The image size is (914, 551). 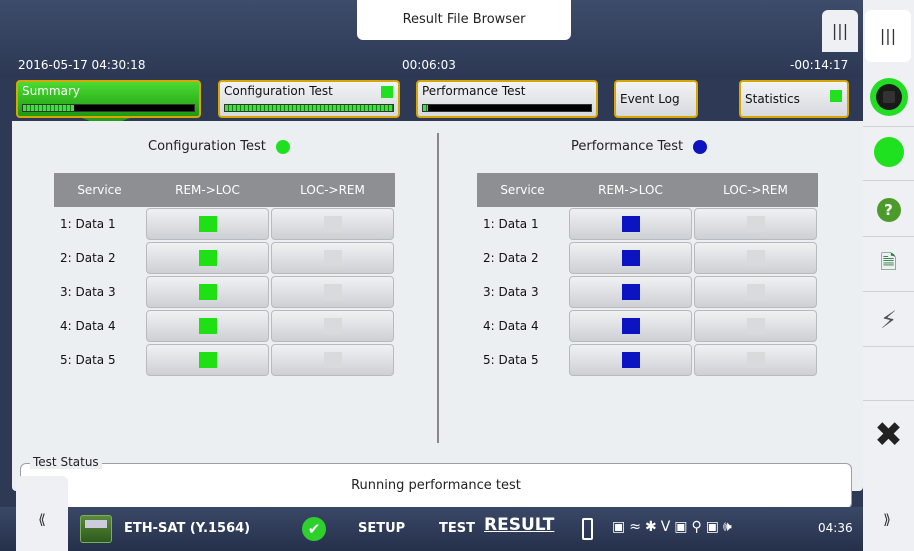 What do you see at coordinates (888, 320) in the screenshot?
I see `lightning-button: ⚡︎` at bounding box center [888, 320].